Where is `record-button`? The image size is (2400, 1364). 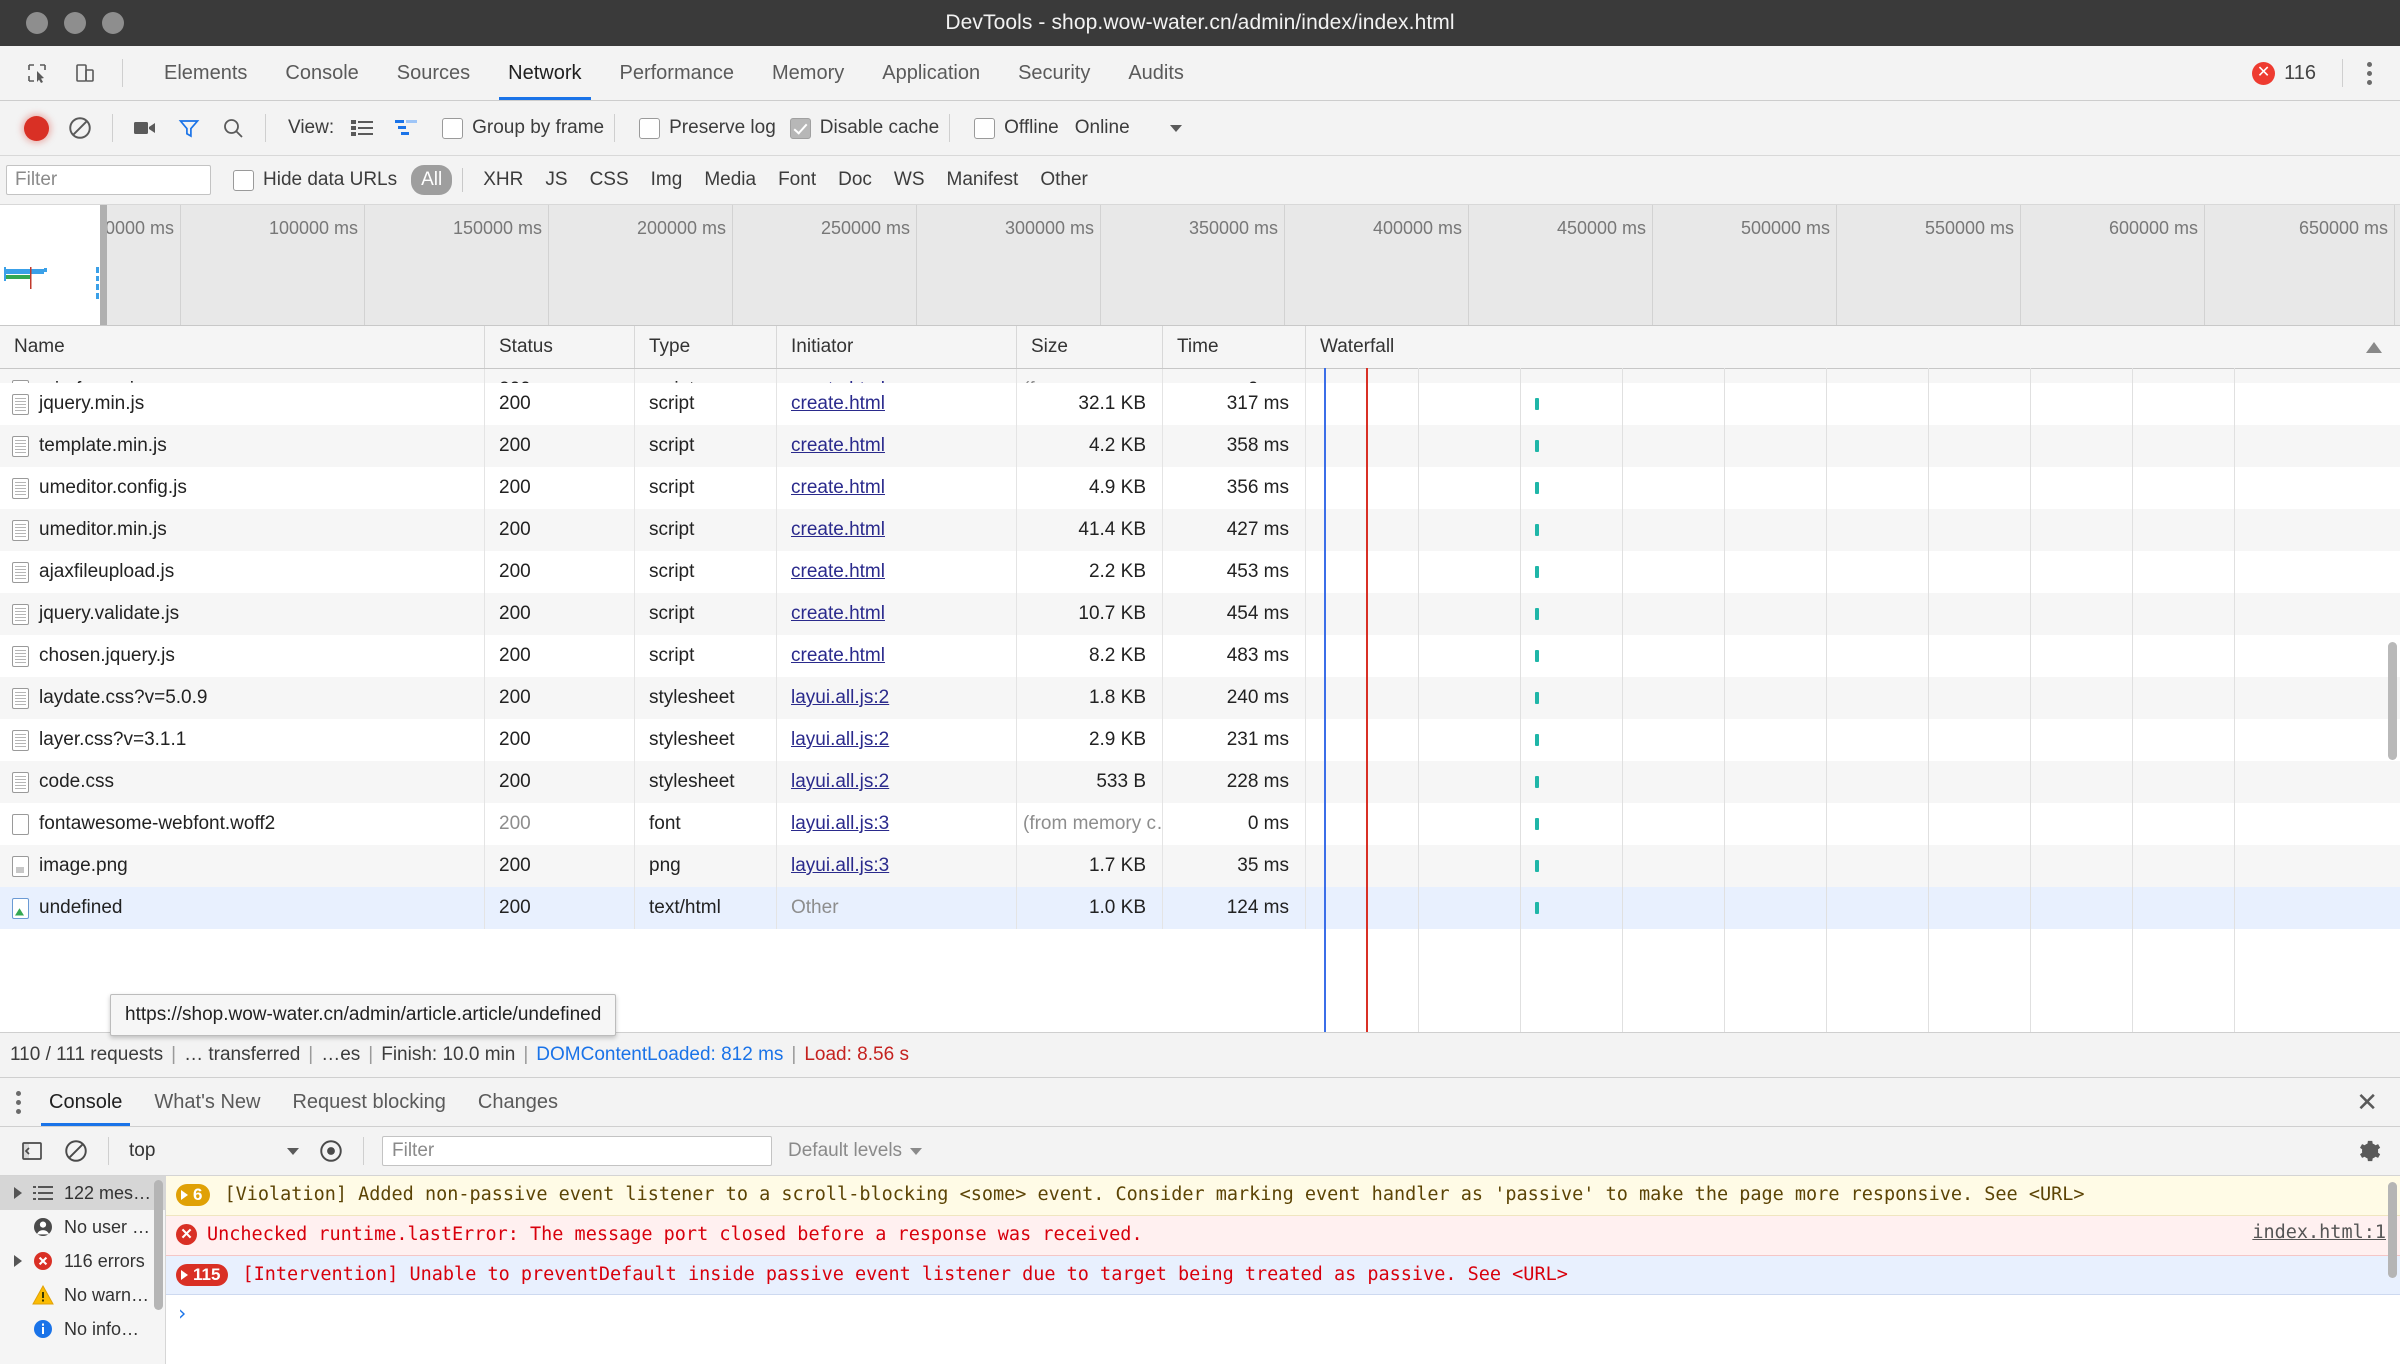
record-button is located at coordinates (36, 128).